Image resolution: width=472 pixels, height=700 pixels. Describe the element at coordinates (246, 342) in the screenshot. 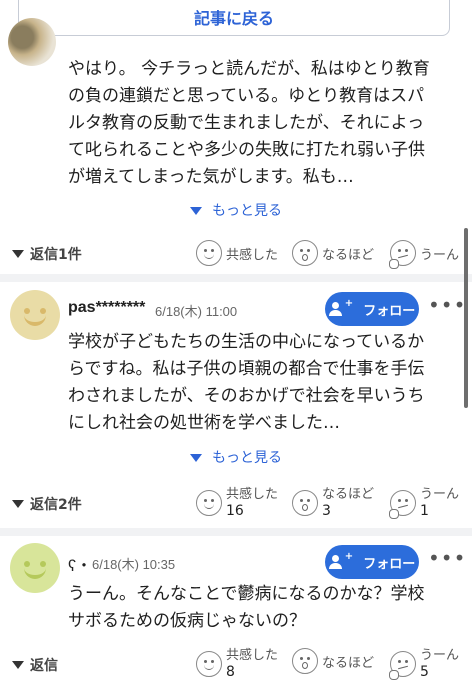

I see `comment-line: 学校が子どもたちの生活の中心になっているか` at that location.